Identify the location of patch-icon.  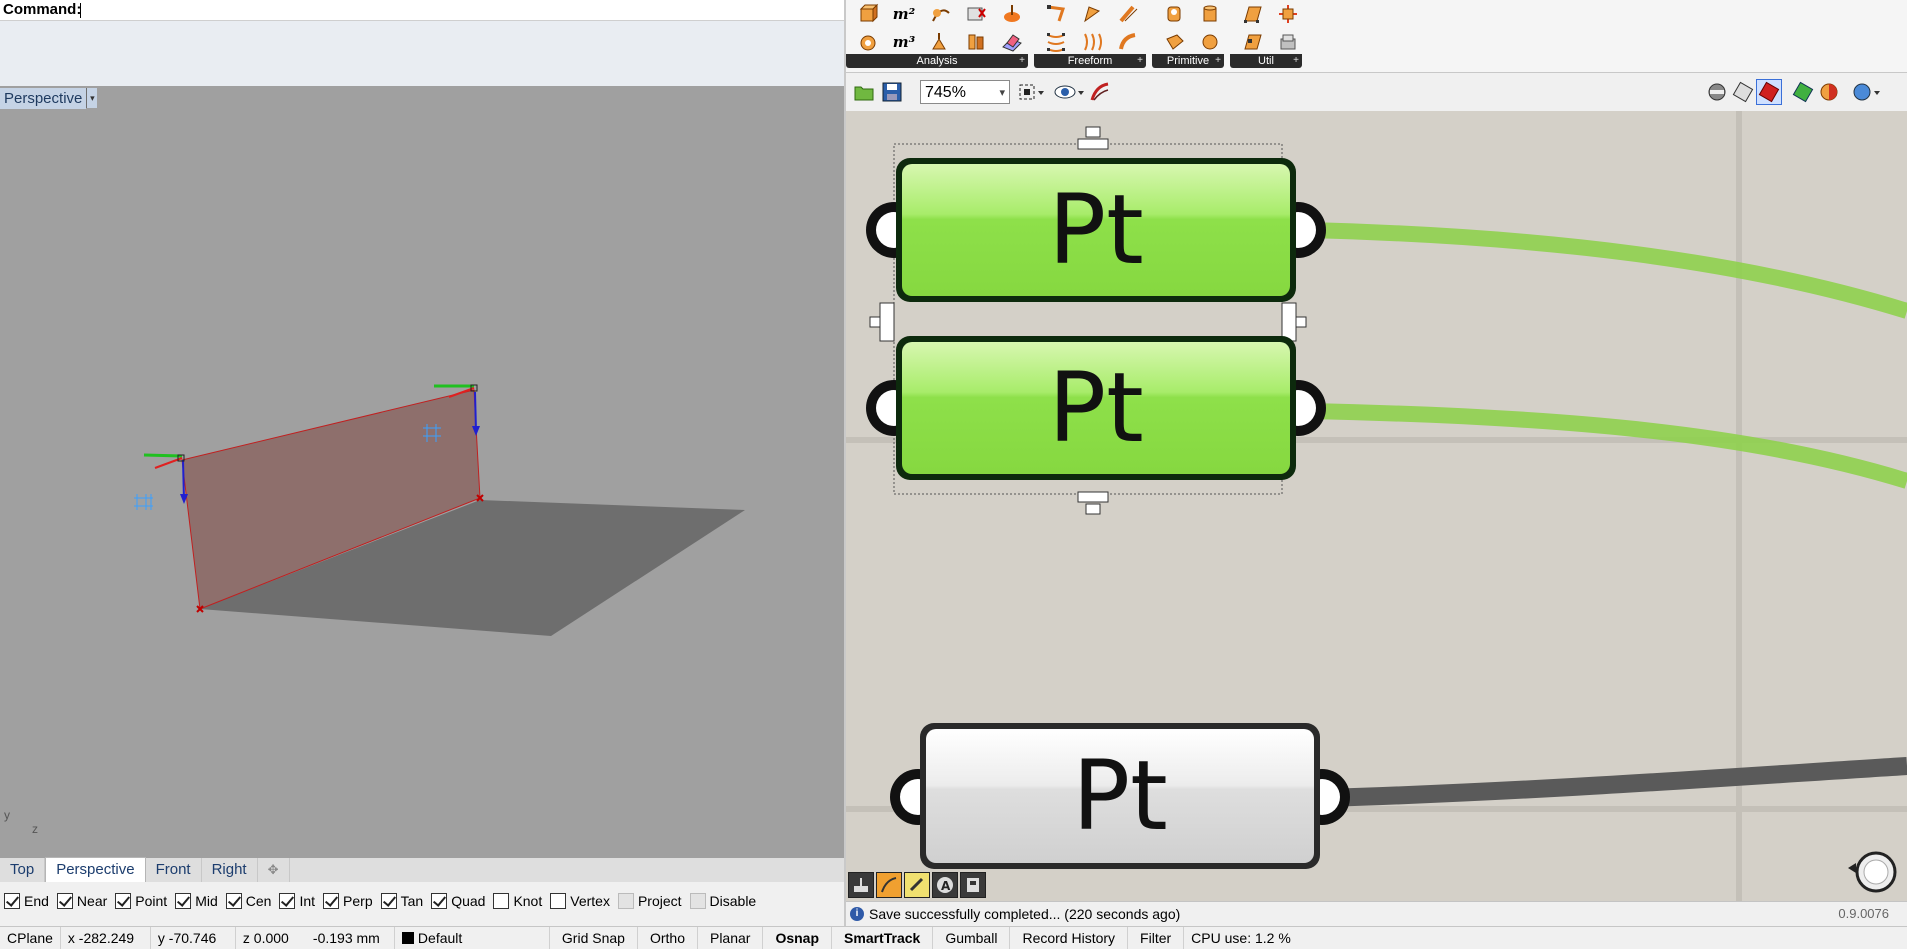
(1092, 42).